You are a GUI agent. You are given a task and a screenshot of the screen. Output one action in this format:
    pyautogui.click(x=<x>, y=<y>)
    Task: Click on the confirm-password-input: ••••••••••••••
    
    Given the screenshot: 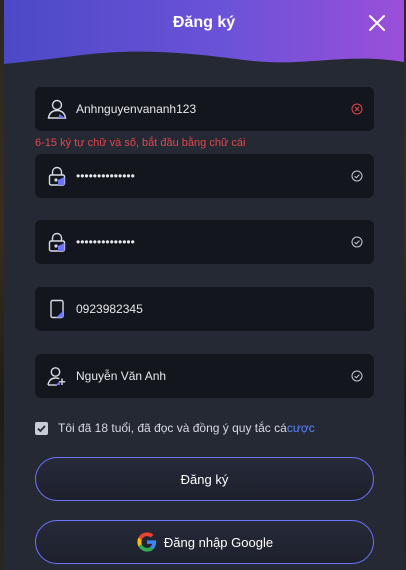 What is the action you would take?
    pyautogui.click(x=213, y=242)
    